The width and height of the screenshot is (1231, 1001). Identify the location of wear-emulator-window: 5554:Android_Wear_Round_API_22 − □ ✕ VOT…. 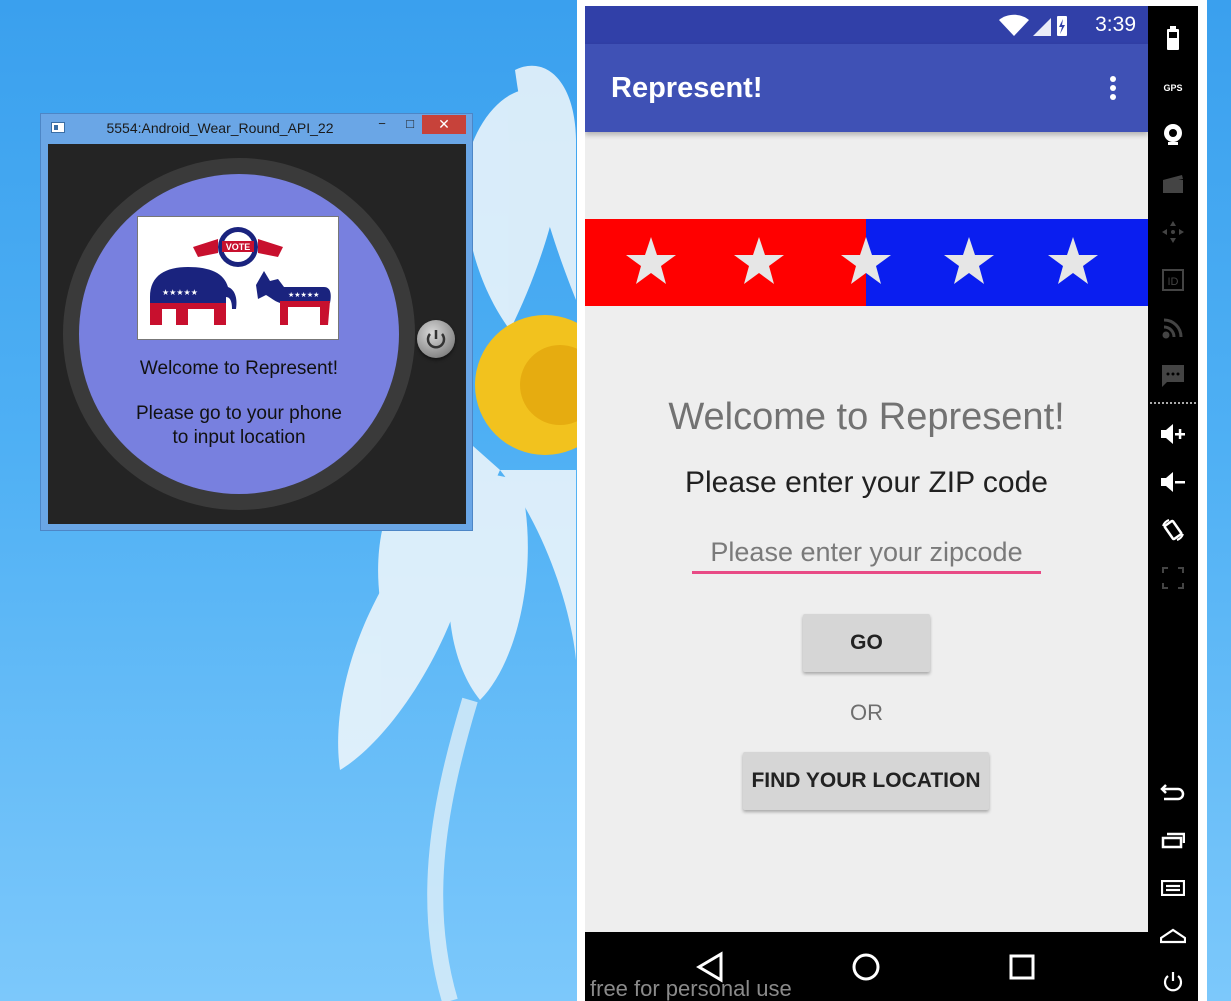
(256, 322).